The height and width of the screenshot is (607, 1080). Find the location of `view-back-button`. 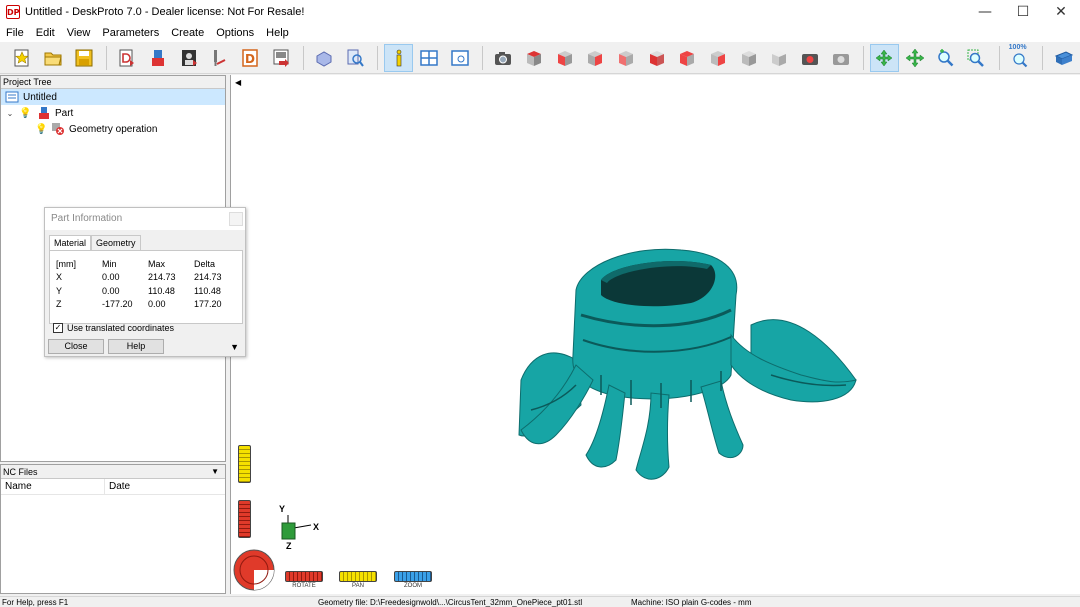

view-back-button is located at coordinates (626, 58).